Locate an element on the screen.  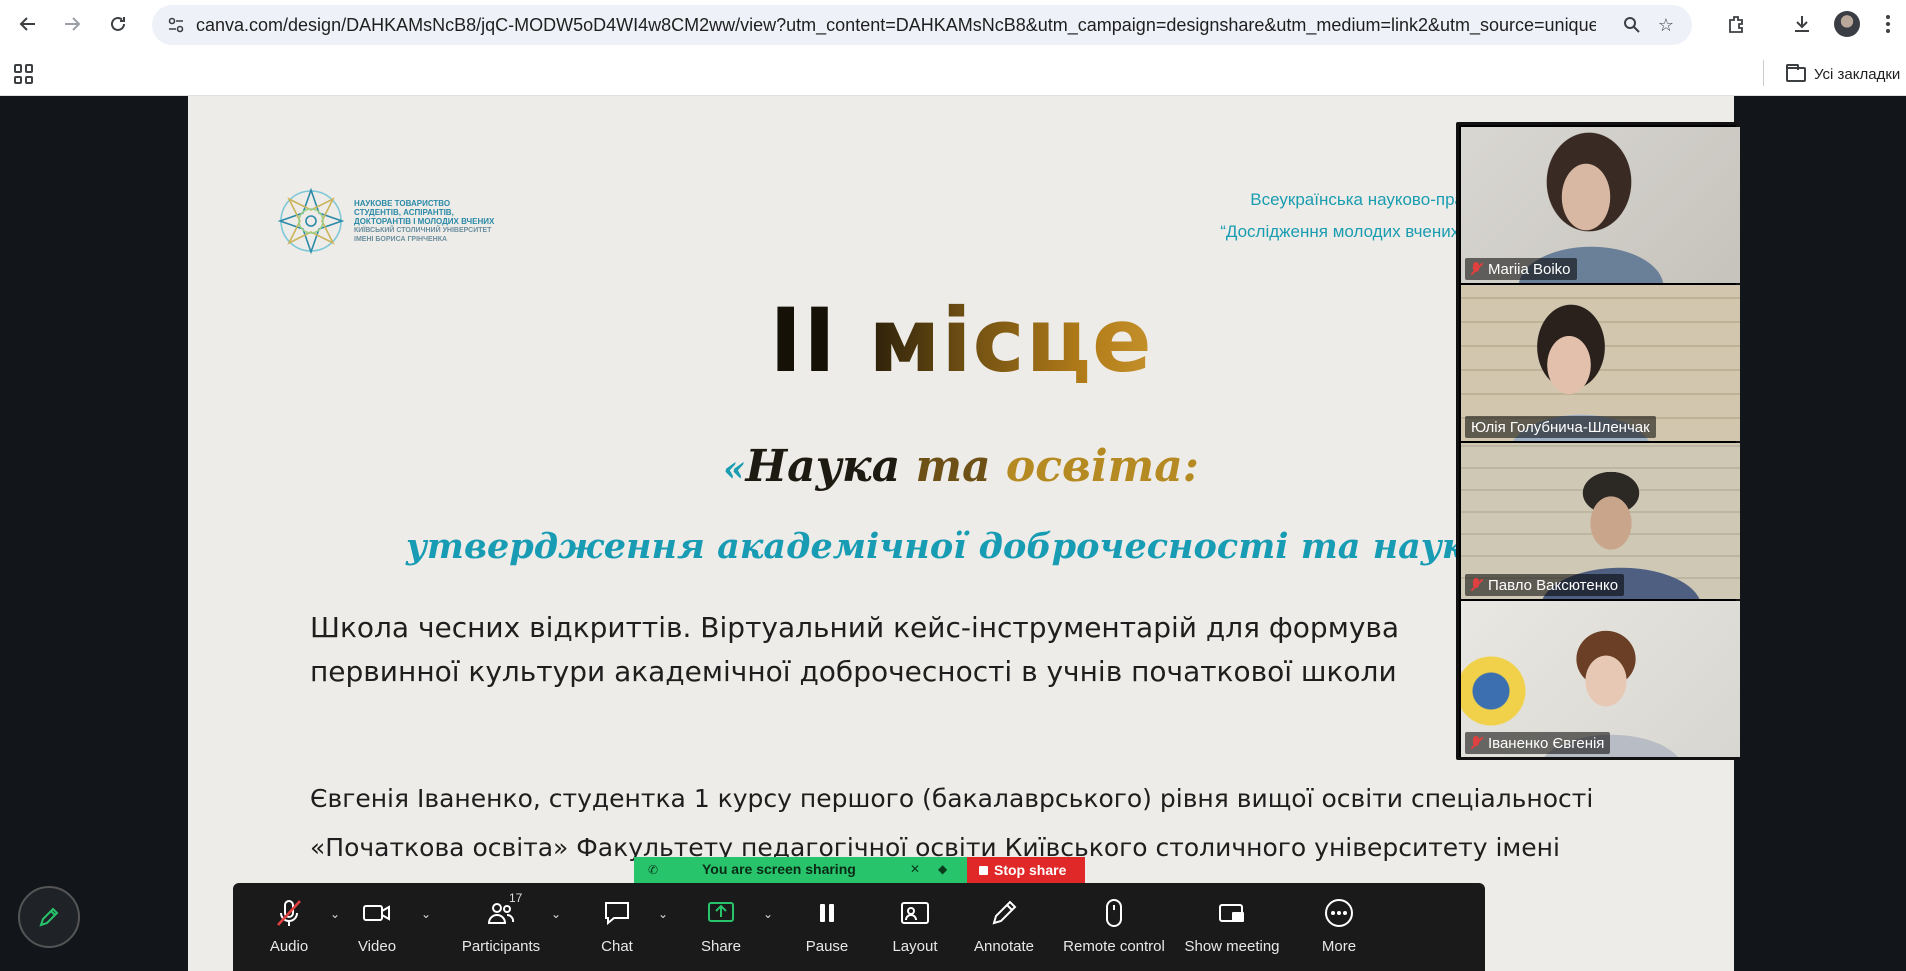
title-word: Наука is located at coordinates (830, 466).